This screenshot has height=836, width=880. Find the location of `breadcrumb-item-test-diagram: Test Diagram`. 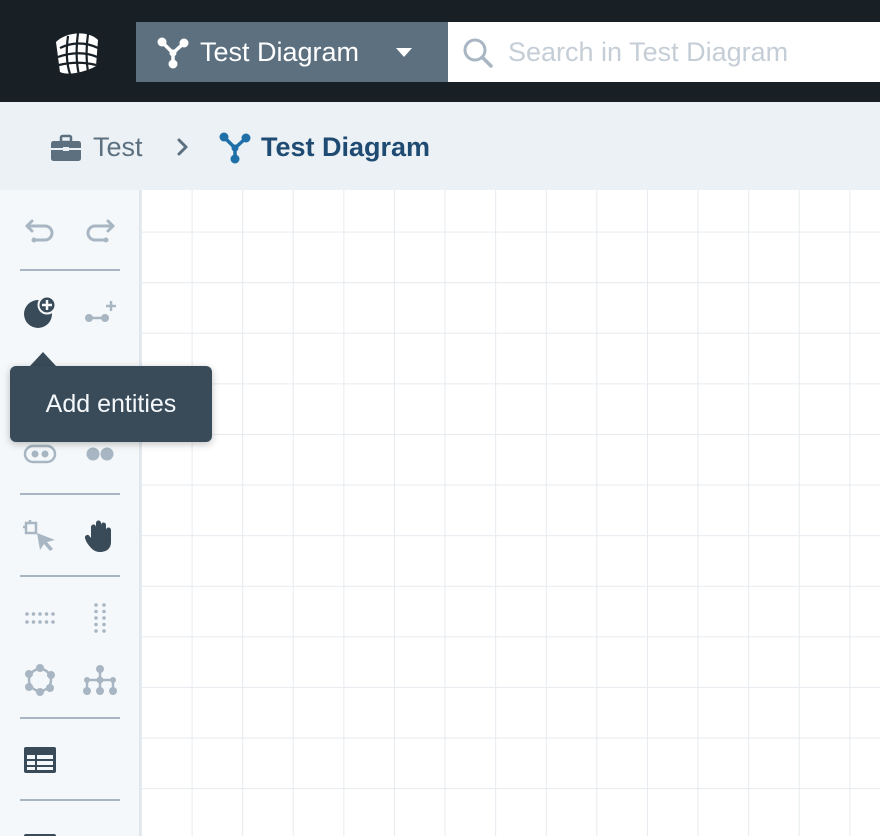

breadcrumb-item-test-diagram: Test Diagram is located at coordinates (324, 147).